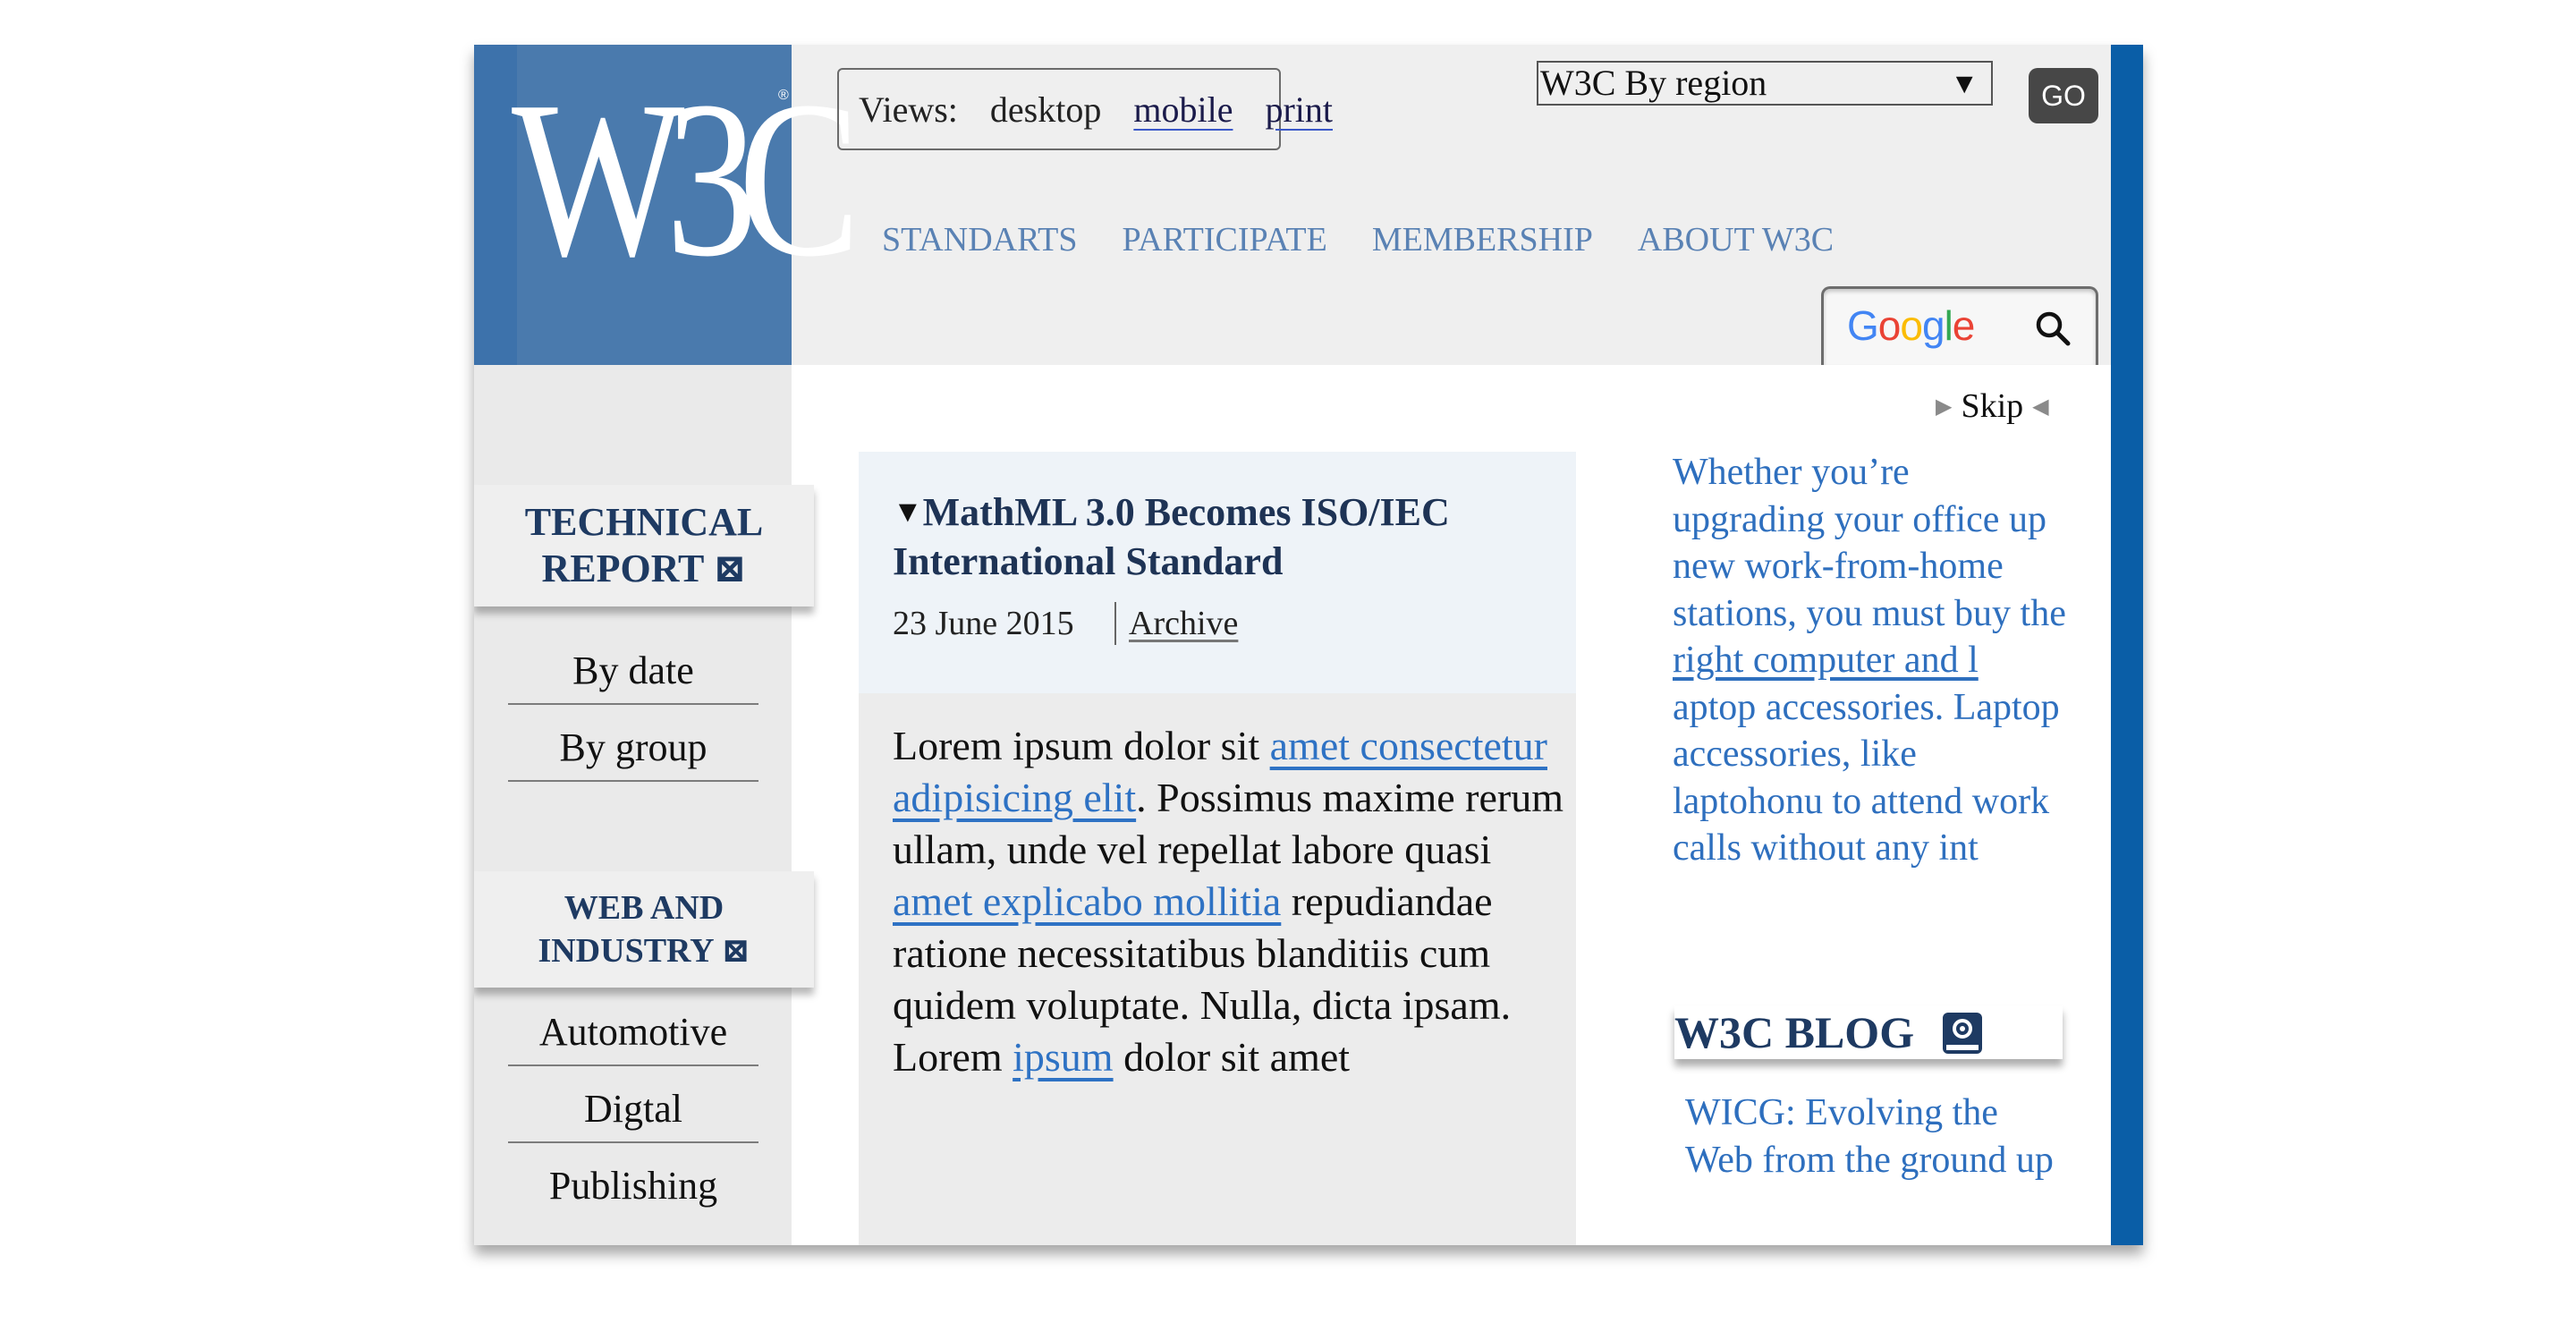 This screenshot has width=2576, height=1340. I want to click on article-link: amet explicabo mollitia, so click(1087, 901).